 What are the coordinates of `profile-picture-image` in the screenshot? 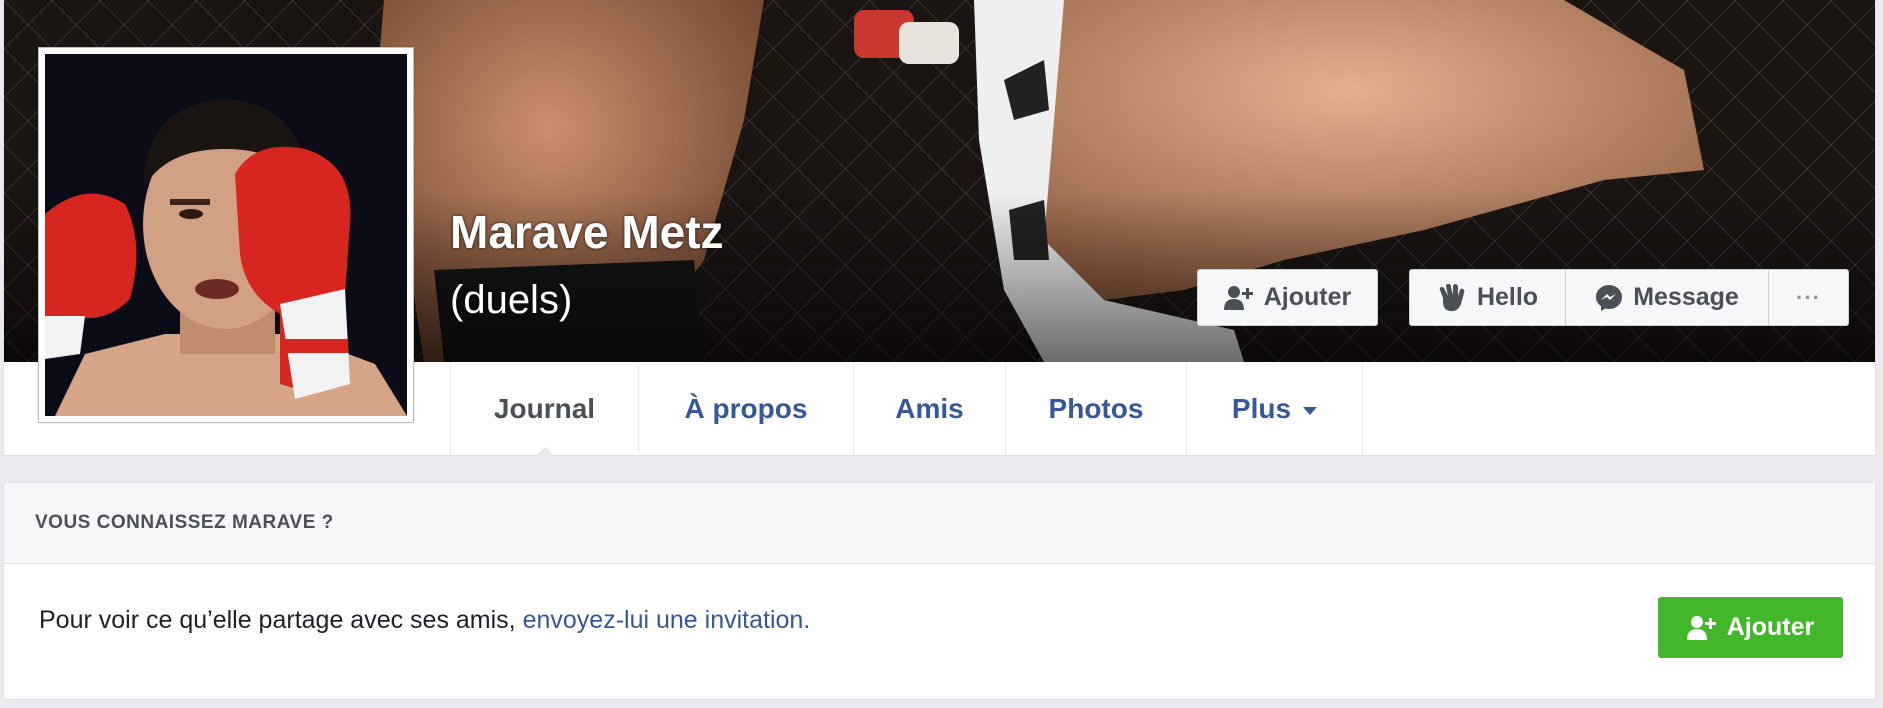 It's located at (226, 235).